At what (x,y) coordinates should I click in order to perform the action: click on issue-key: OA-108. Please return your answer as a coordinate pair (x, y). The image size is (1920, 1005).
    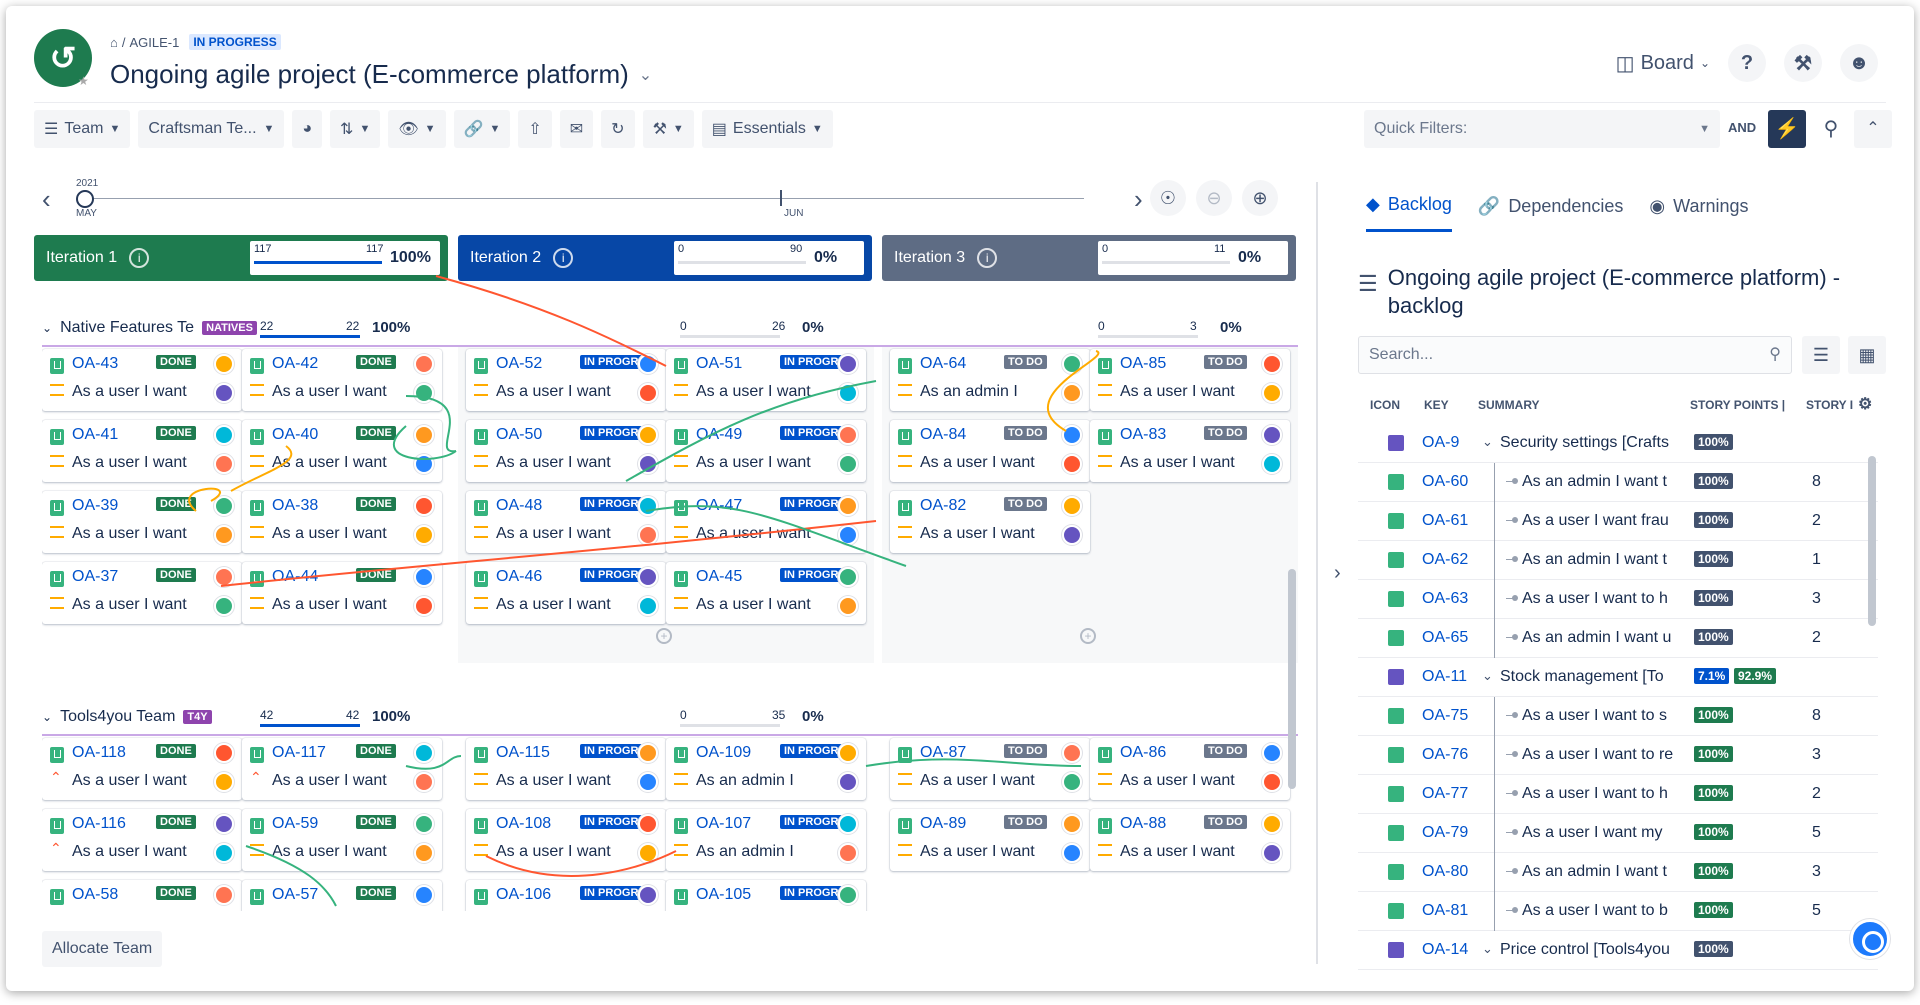
    Looking at the image, I should click on (523, 824).